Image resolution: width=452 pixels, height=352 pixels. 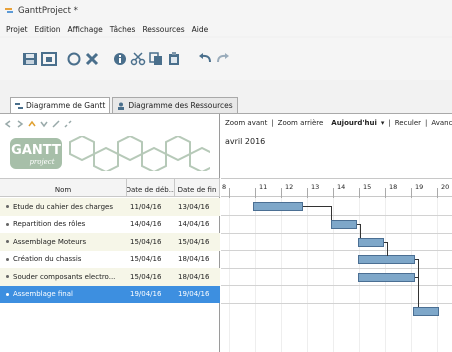 What do you see at coordinates (426, 311) in the screenshot?
I see `task-bar-selected` at bounding box center [426, 311].